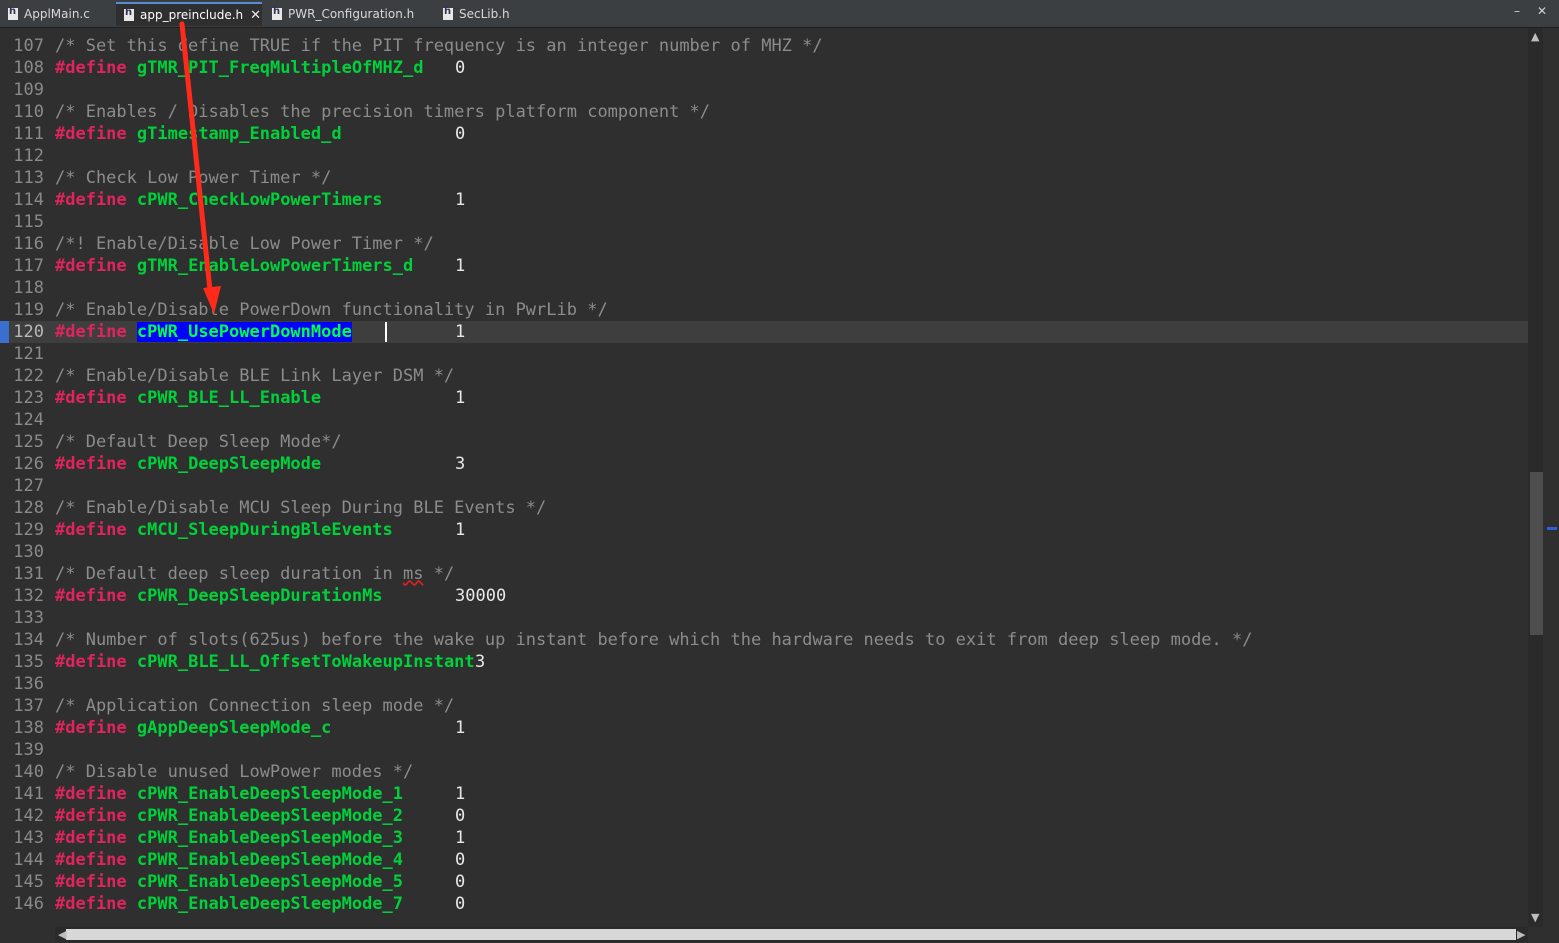 The height and width of the screenshot is (943, 1559). Describe the element at coordinates (265, 530) in the screenshot. I see `macro-name: cMCU_SleepDuringBleEvents` at that location.